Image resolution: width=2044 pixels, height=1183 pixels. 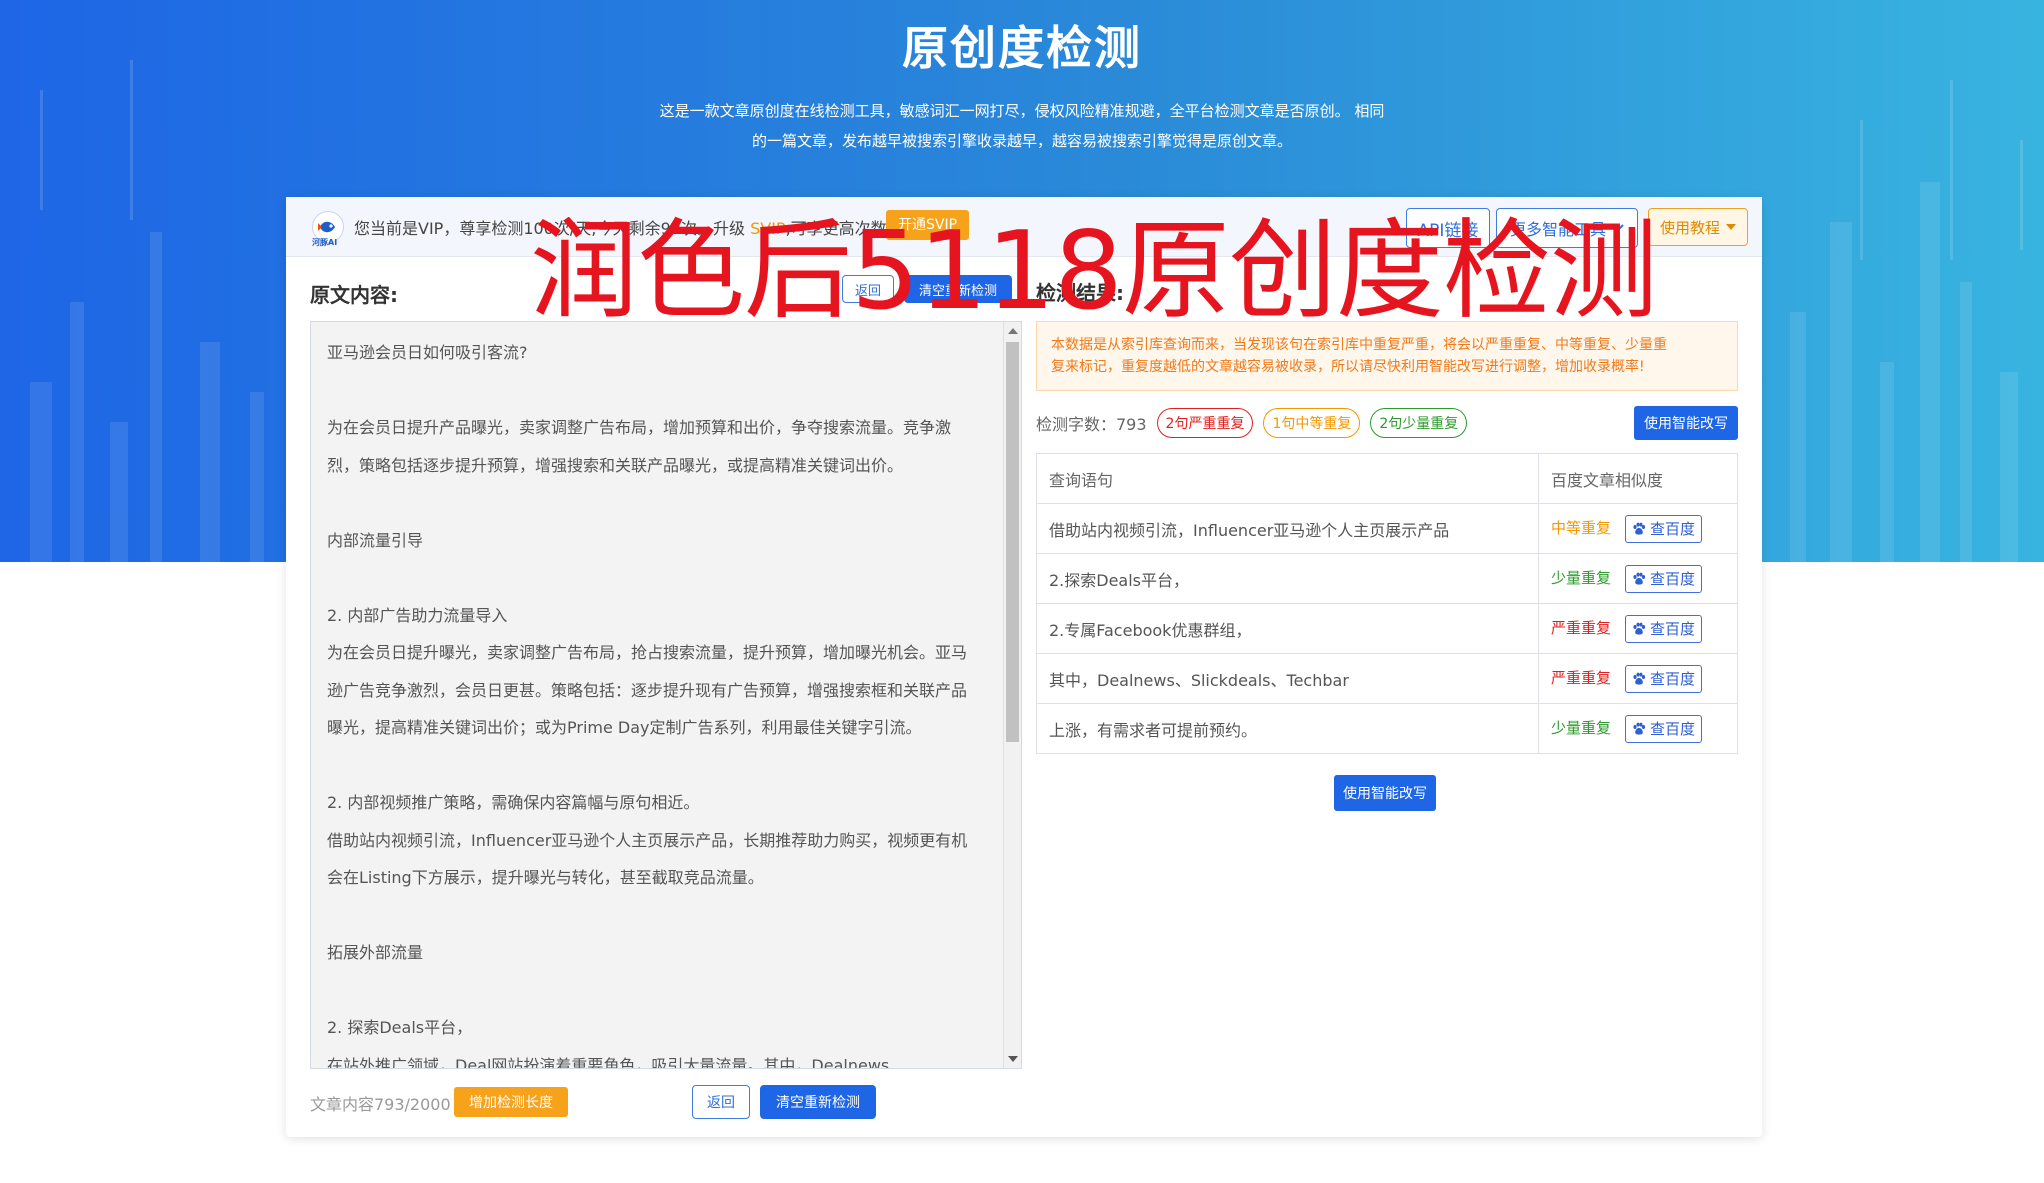 What do you see at coordinates (1686, 423) in the screenshot?
I see `smart-rewrite-button: 使用智能改写` at bounding box center [1686, 423].